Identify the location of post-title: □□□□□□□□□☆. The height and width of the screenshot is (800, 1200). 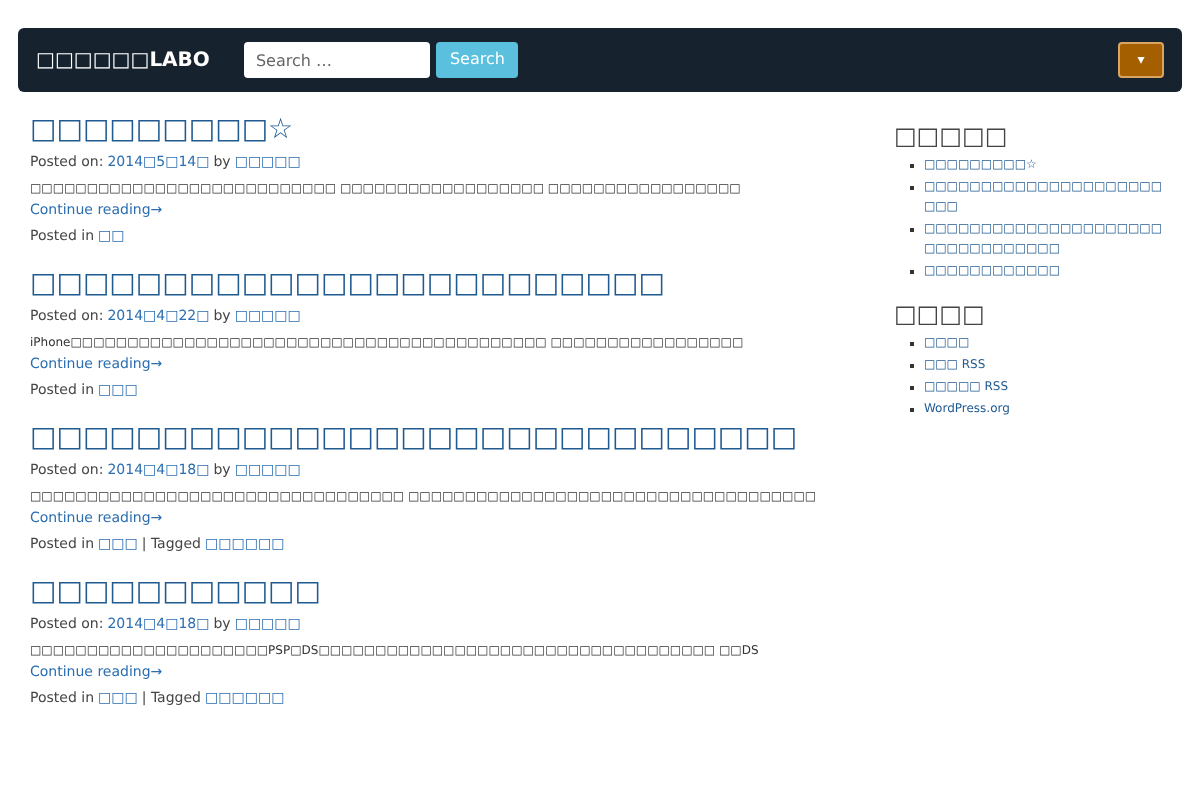
(162, 130).